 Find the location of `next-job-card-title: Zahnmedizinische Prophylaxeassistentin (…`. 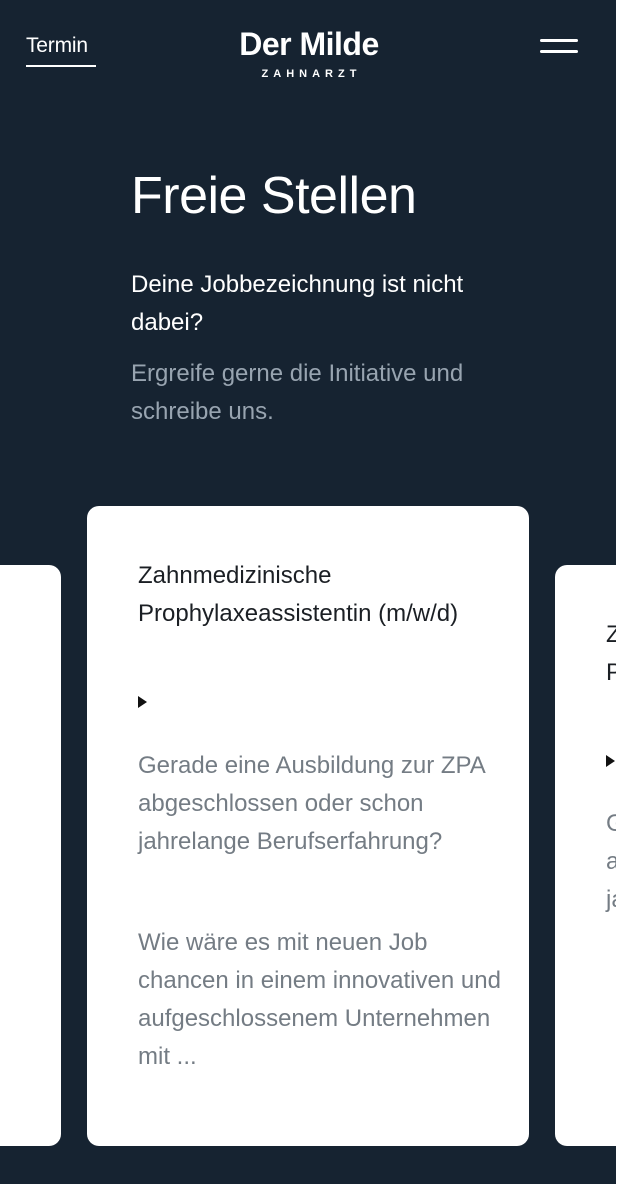

next-job-card-title: Zahnmedizinische Prophylaxeassistentin (… is located at coordinates (611, 653).